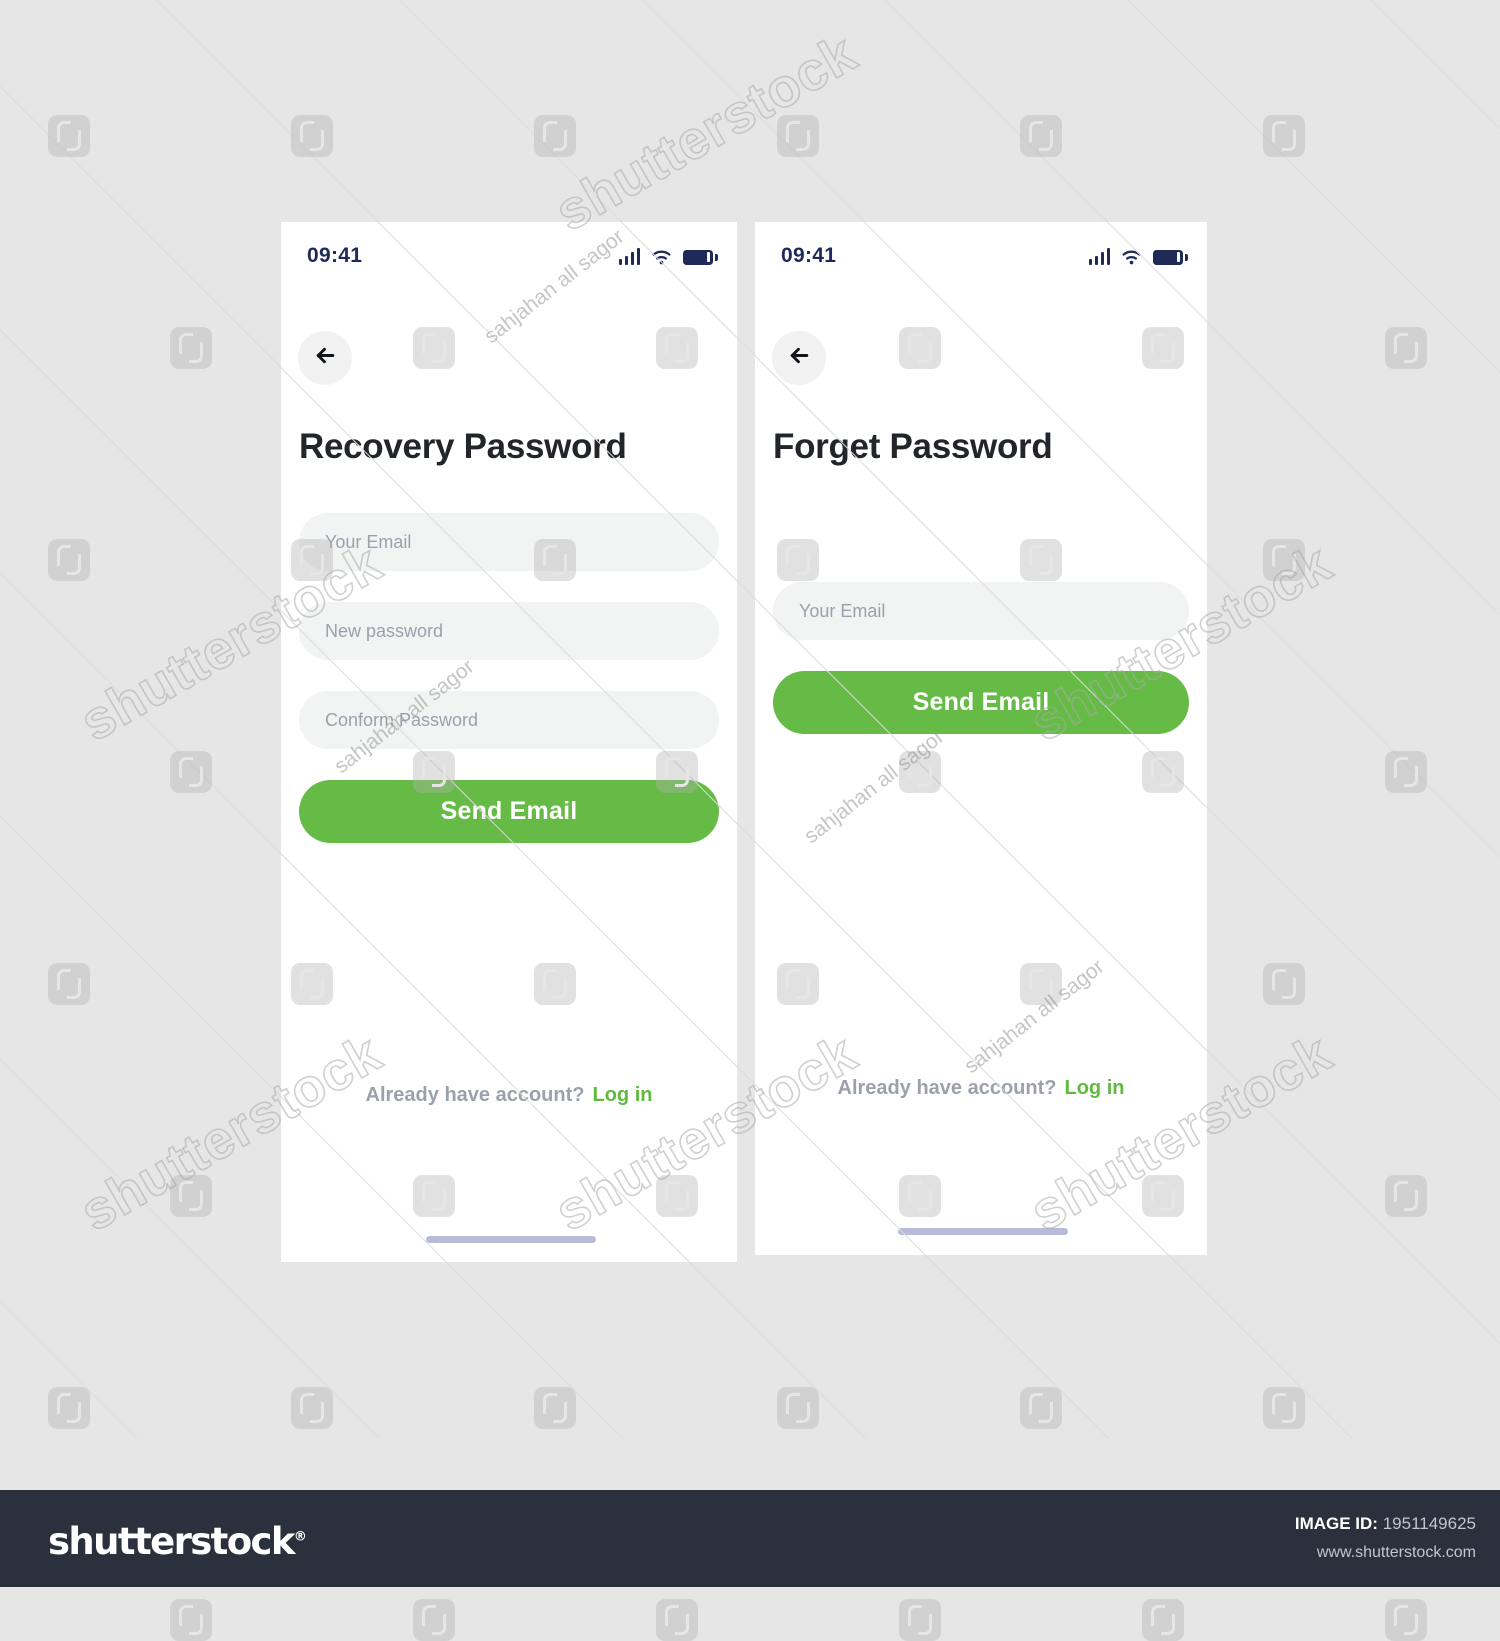 This screenshot has width=1500, height=1641. I want to click on footer-url: www.shutterstock.com, so click(1396, 1552).